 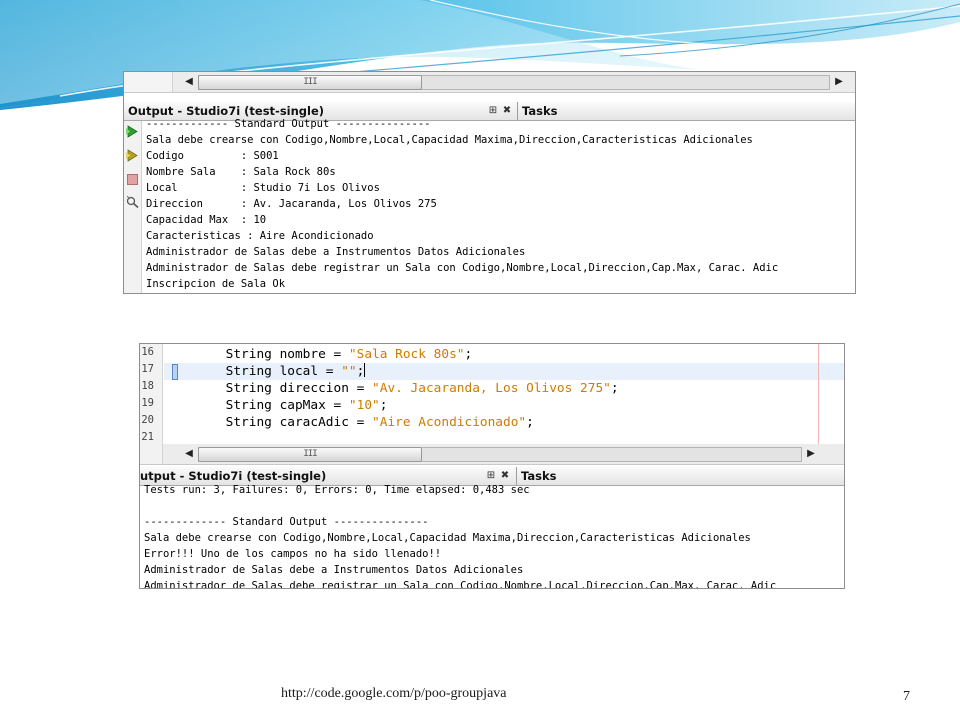 What do you see at coordinates (365, 370) in the screenshot?
I see `text-caret` at bounding box center [365, 370].